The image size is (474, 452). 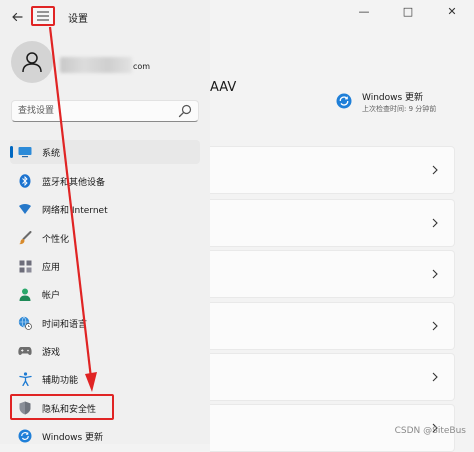 What do you see at coordinates (452, 11) in the screenshot?
I see `close-button: ✕` at bounding box center [452, 11].